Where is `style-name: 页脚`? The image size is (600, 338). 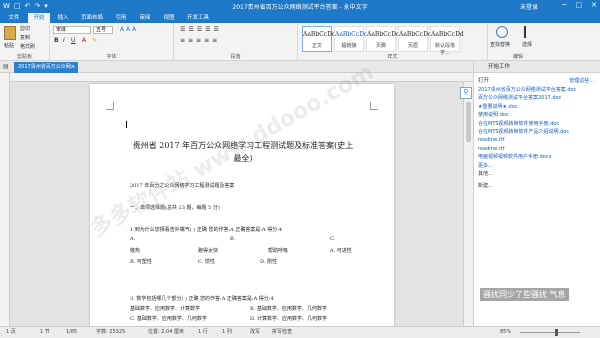
style-name: 页脚 is located at coordinates (380, 46).